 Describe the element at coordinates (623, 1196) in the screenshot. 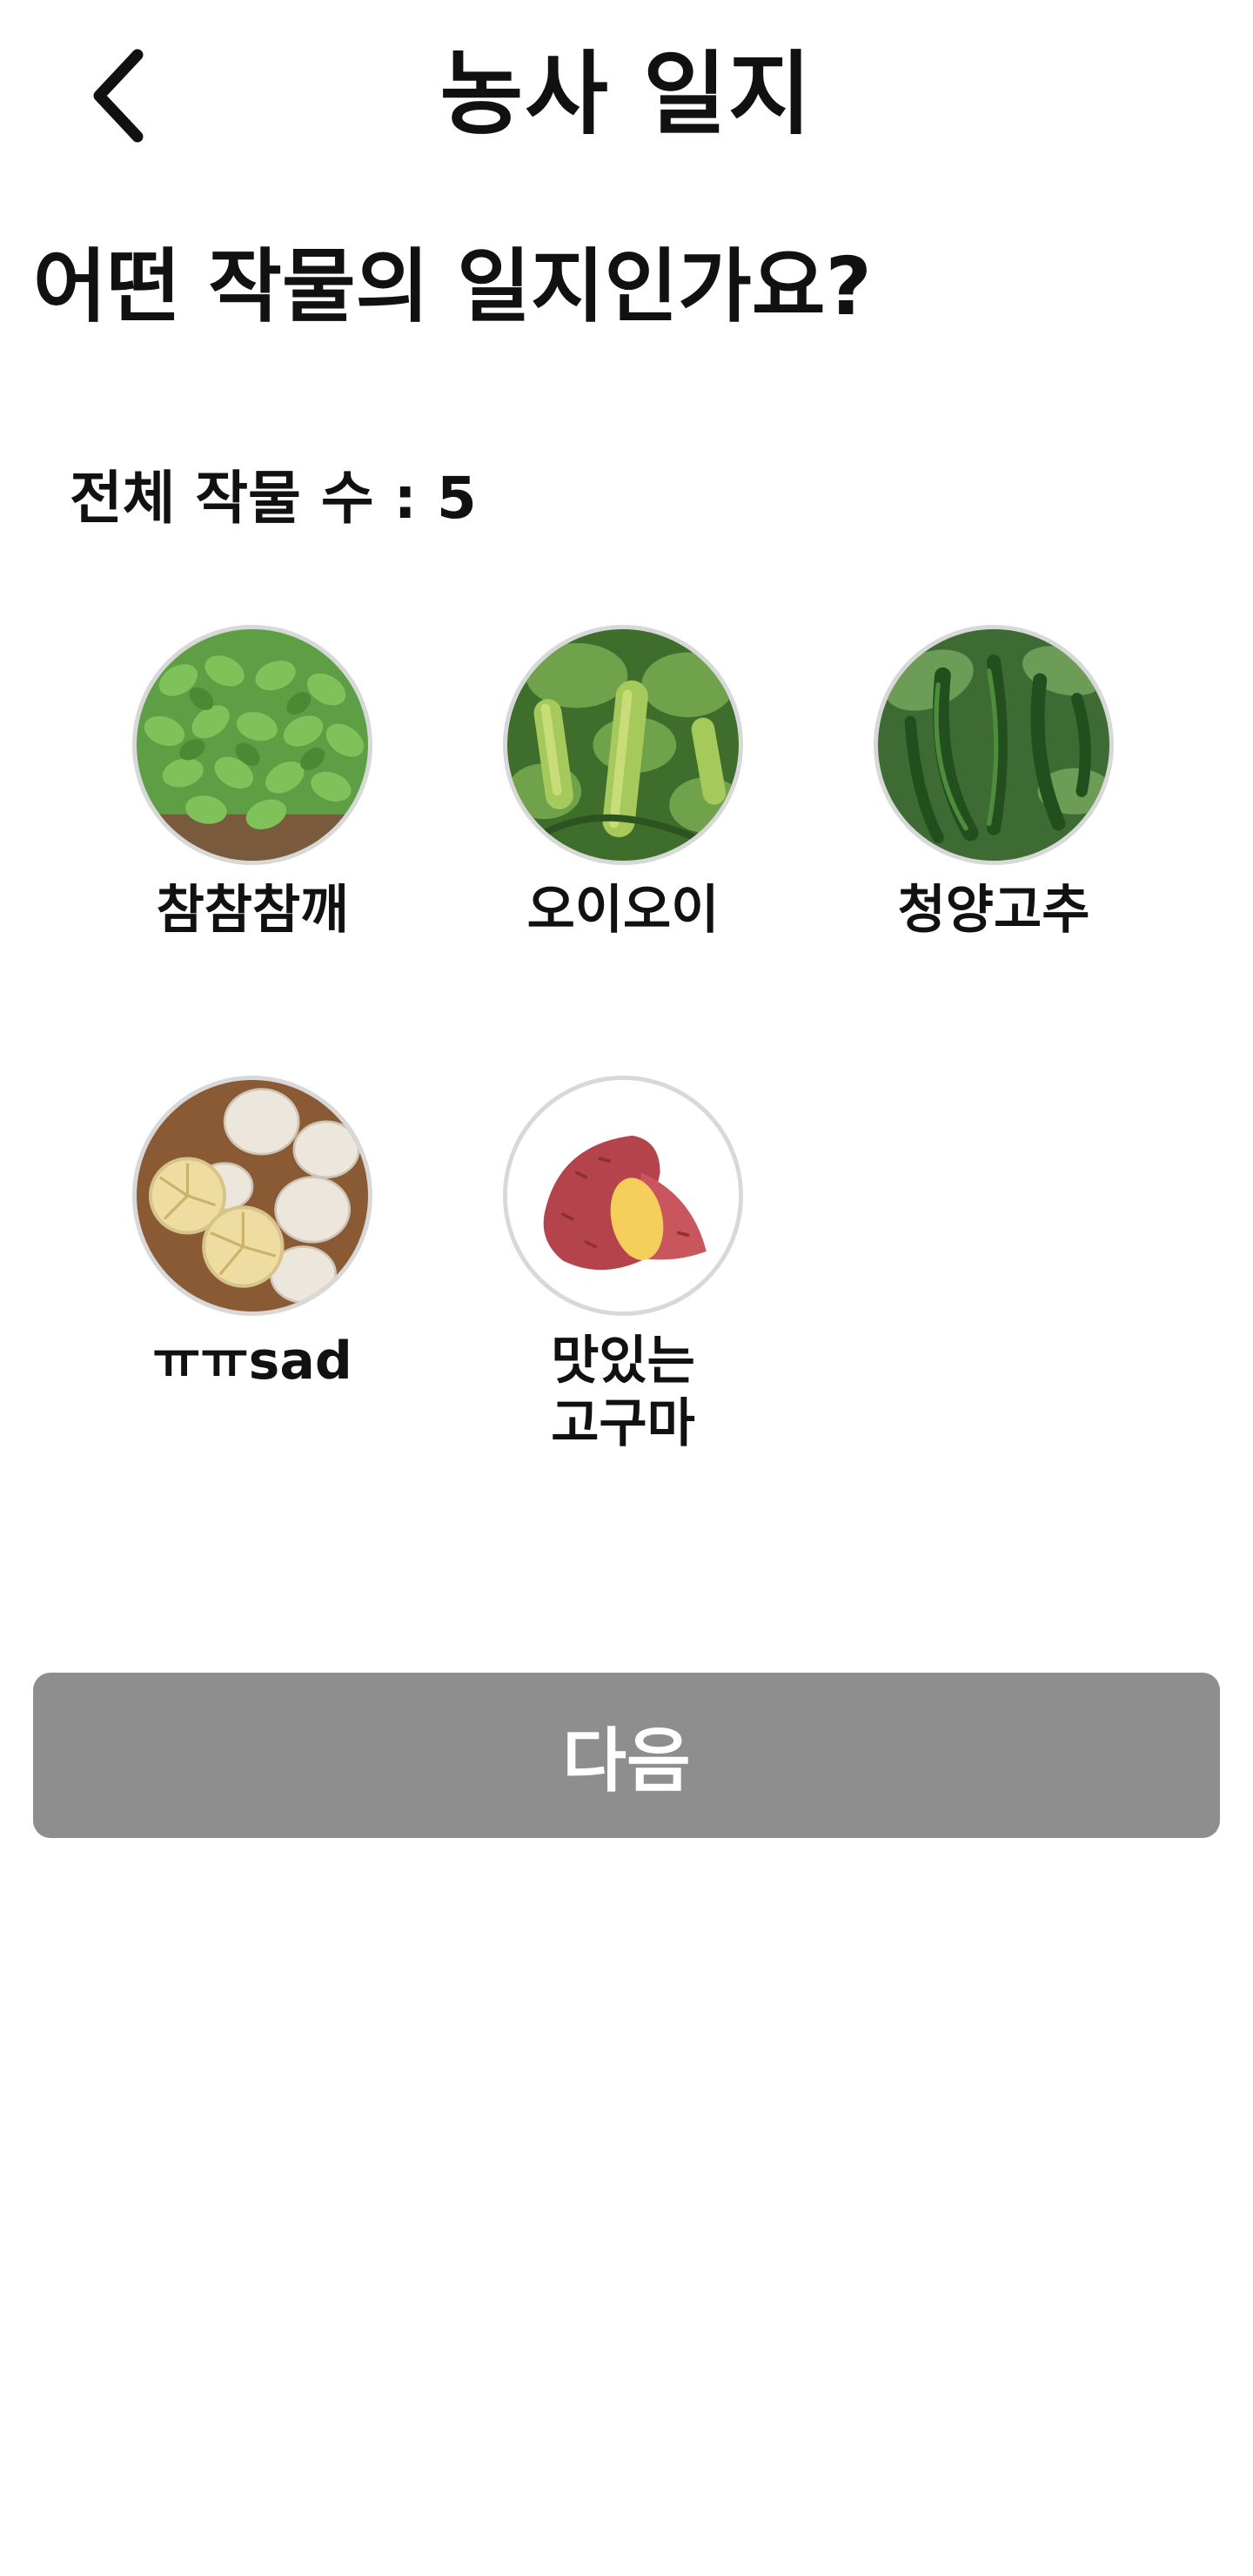

I see `sweet-potato-image` at that location.